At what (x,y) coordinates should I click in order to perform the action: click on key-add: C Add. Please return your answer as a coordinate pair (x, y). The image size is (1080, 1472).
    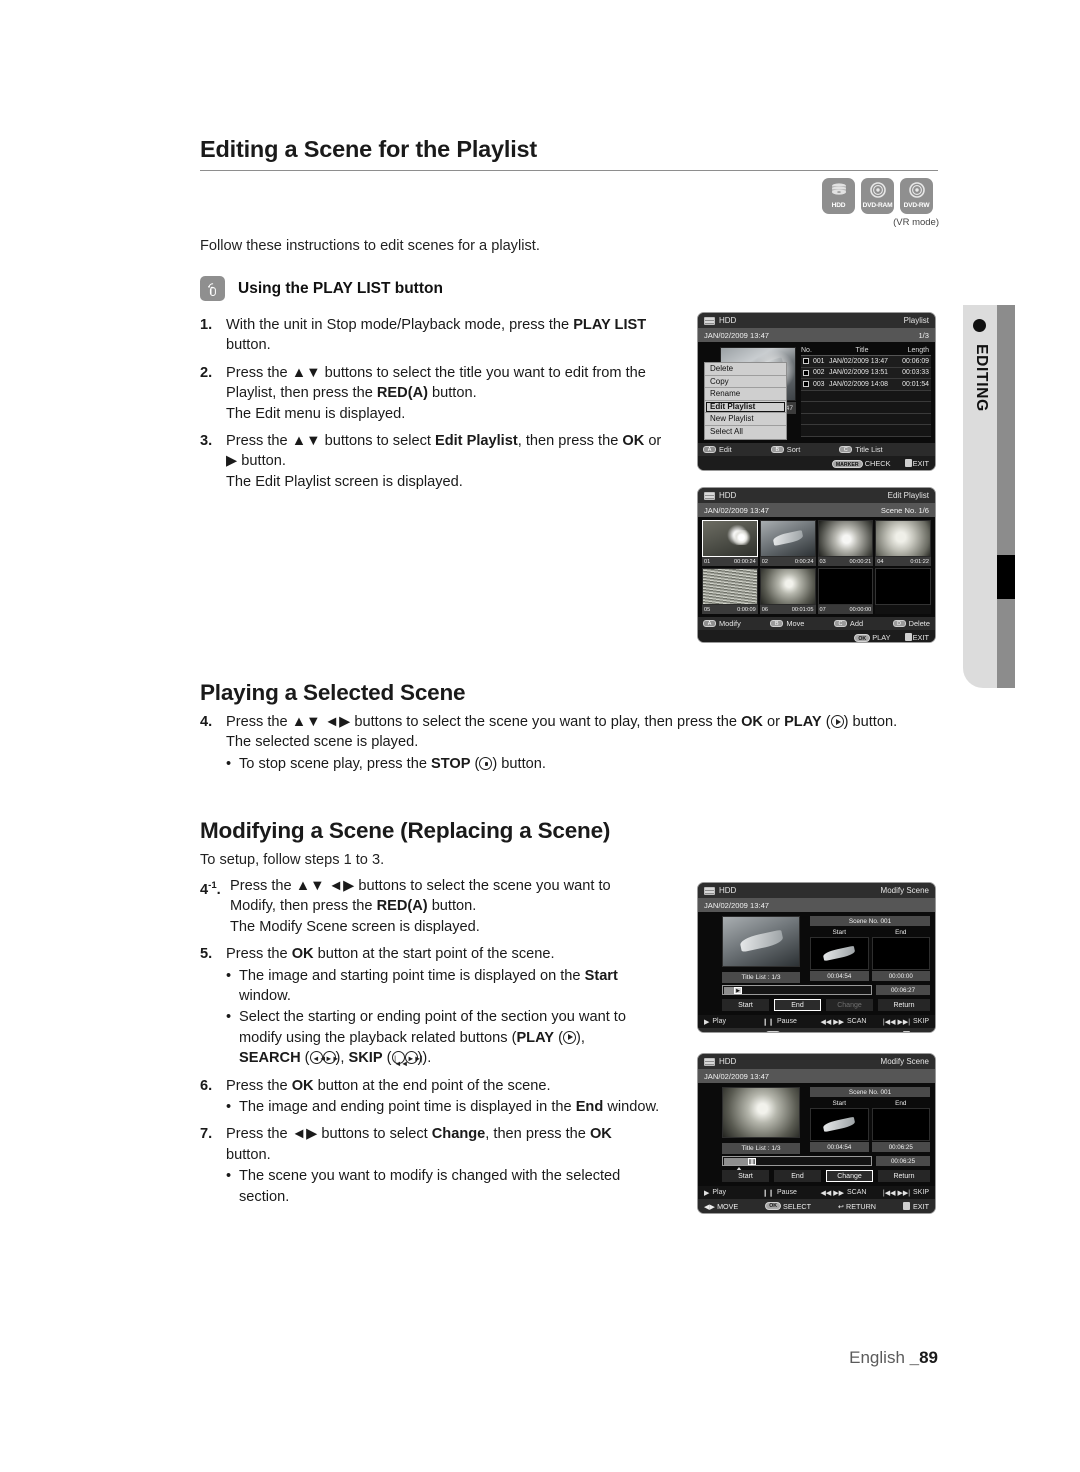
    Looking at the image, I should click on (848, 623).